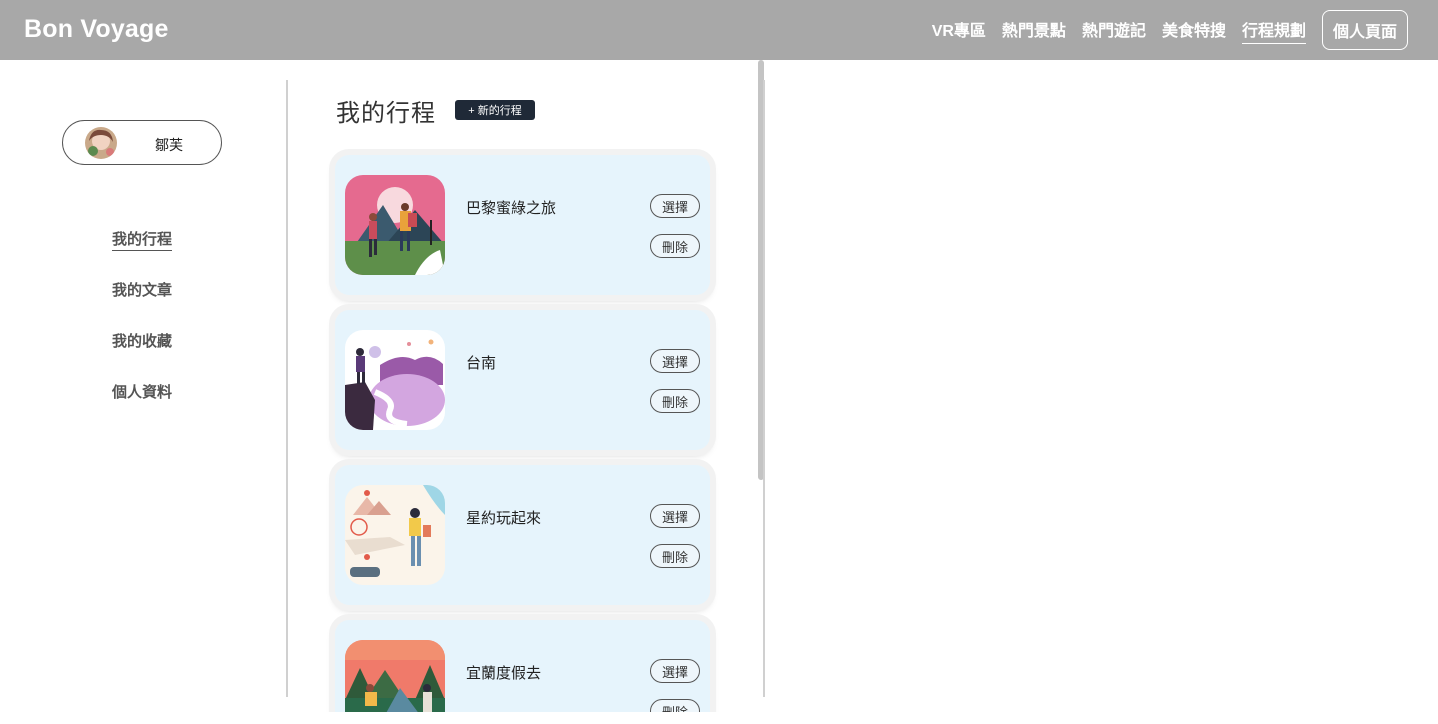  Describe the element at coordinates (395, 380) in the screenshot. I see `hiker-on-cliff-illustration` at that location.